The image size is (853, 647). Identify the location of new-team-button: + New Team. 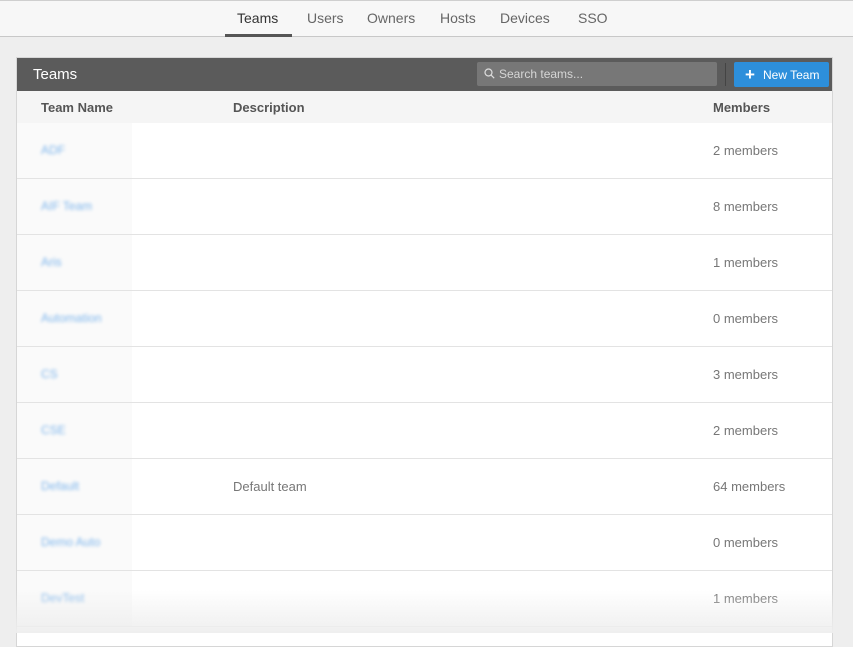
(781, 74).